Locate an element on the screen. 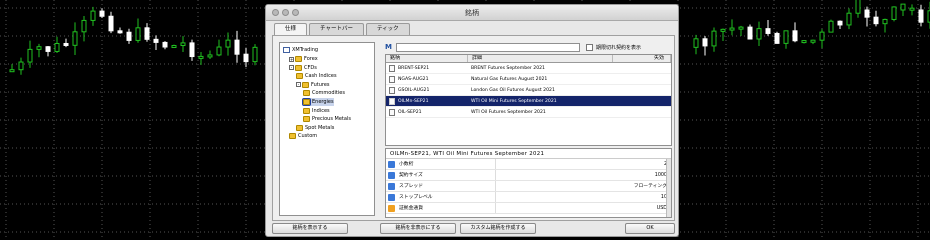 Image resolution: width=930 pixels, height=240 pixels. property-value: 10 is located at coordinates (663, 197).